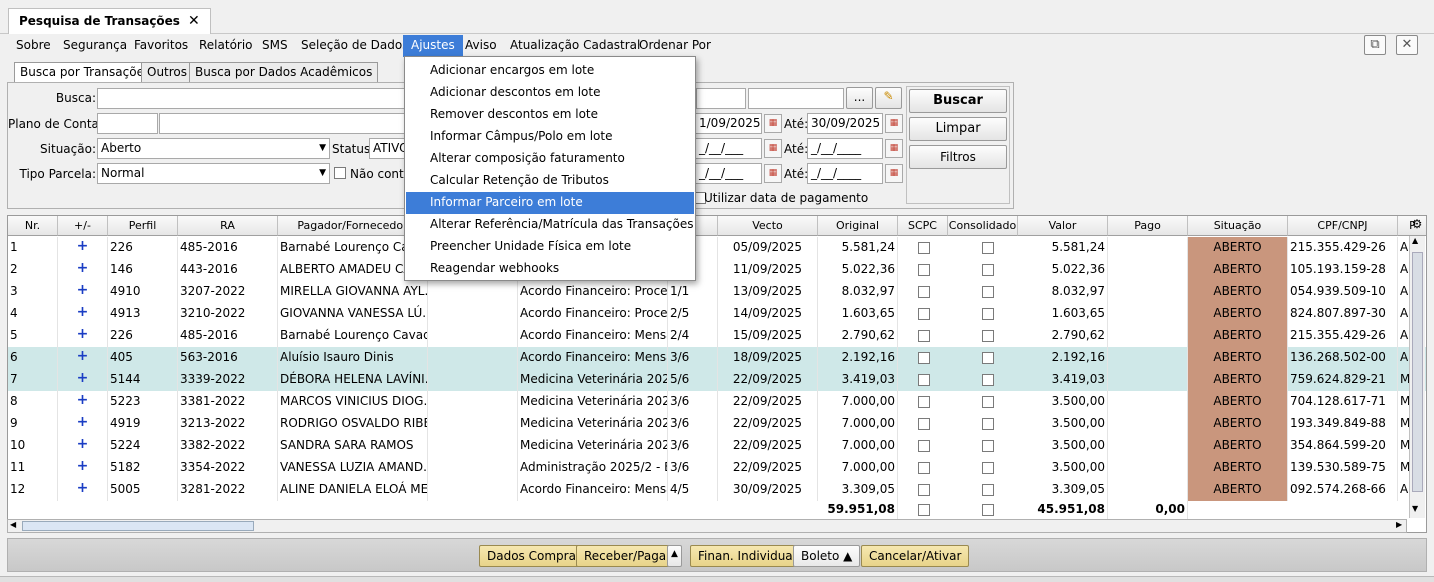 The width and height of the screenshot is (1434, 582). Describe the element at coordinates (550, 203) in the screenshot. I see `ajustes-menu-item: Informar Parceiro em lote` at that location.